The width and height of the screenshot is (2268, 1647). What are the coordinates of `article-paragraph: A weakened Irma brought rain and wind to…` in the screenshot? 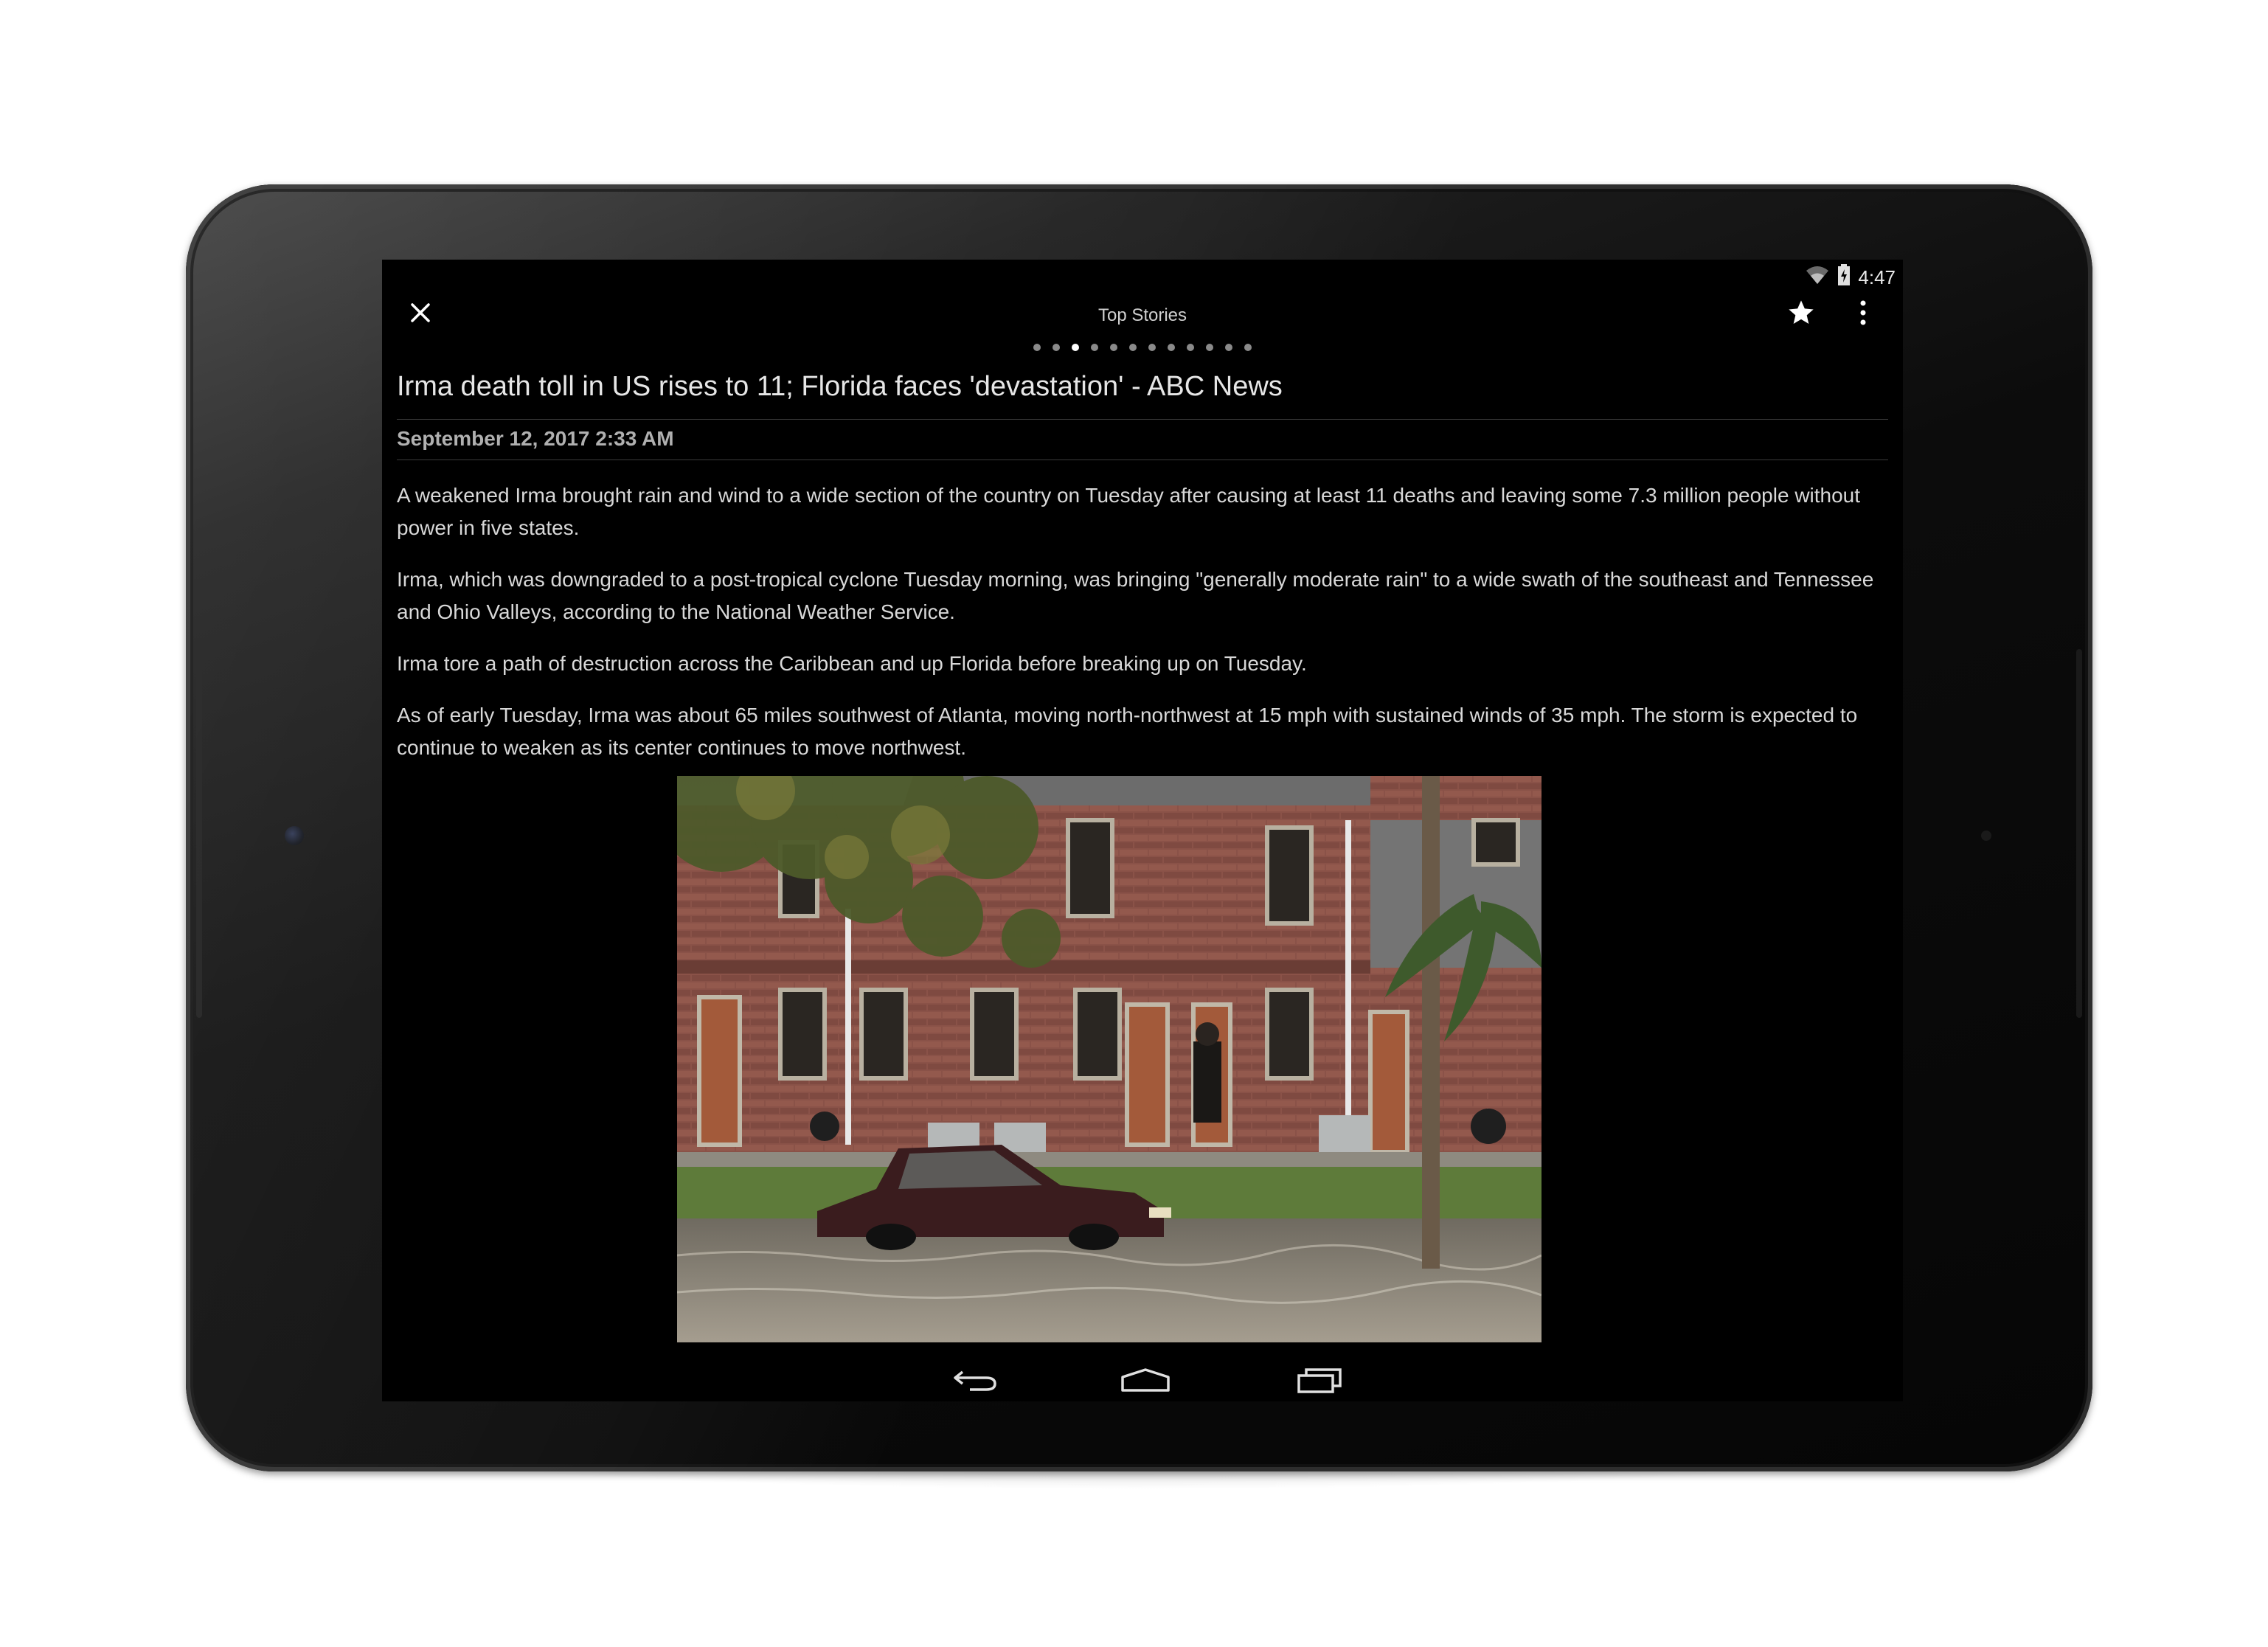 It's located at (1129, 511).